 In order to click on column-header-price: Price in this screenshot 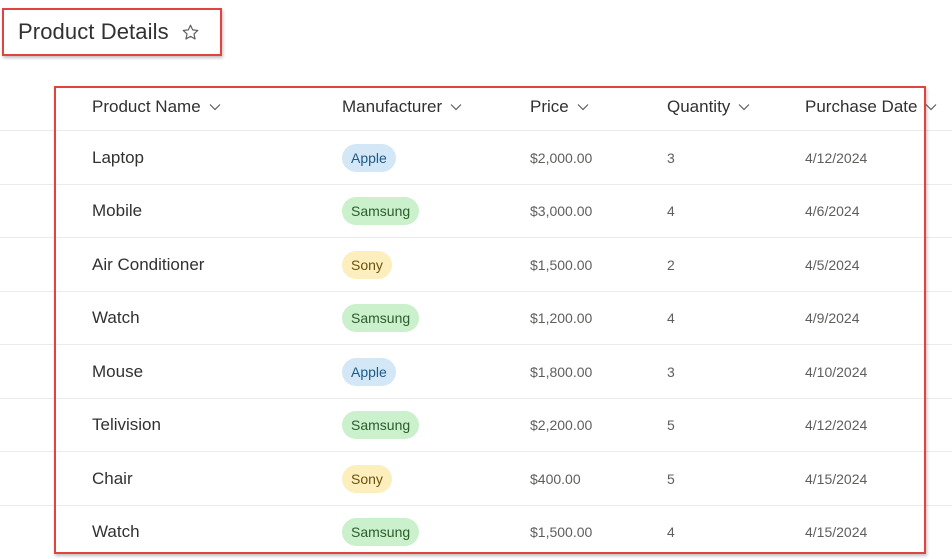, I will do `click(559, 107)`.